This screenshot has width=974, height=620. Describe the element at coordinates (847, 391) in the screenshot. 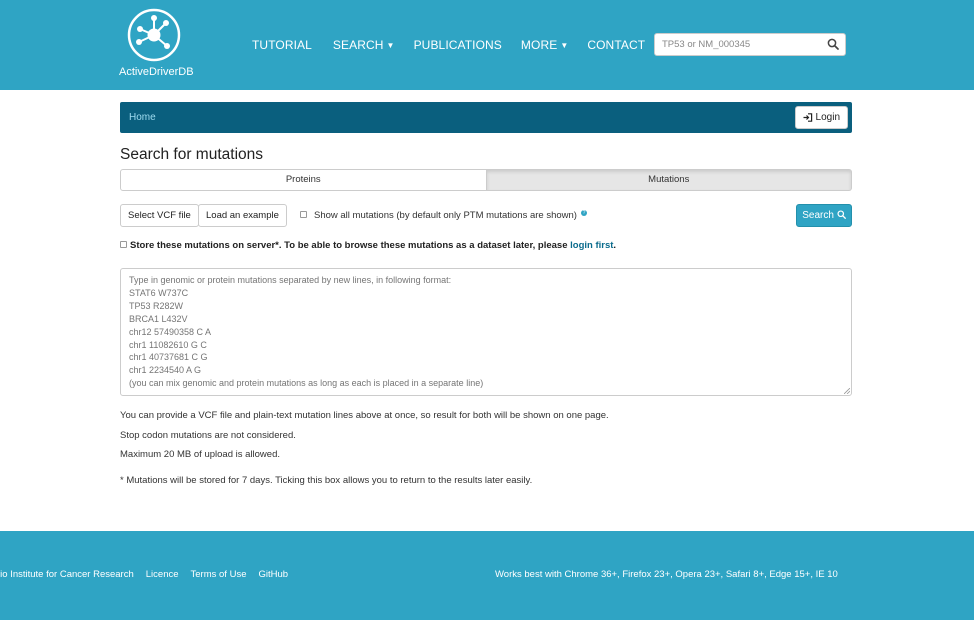

I see `resize-grip-icon` at that location.